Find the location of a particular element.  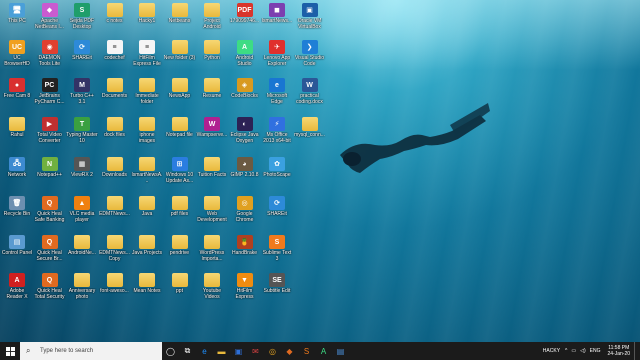

desktop-icon: Java Projects is located at coordinates (147, 249).